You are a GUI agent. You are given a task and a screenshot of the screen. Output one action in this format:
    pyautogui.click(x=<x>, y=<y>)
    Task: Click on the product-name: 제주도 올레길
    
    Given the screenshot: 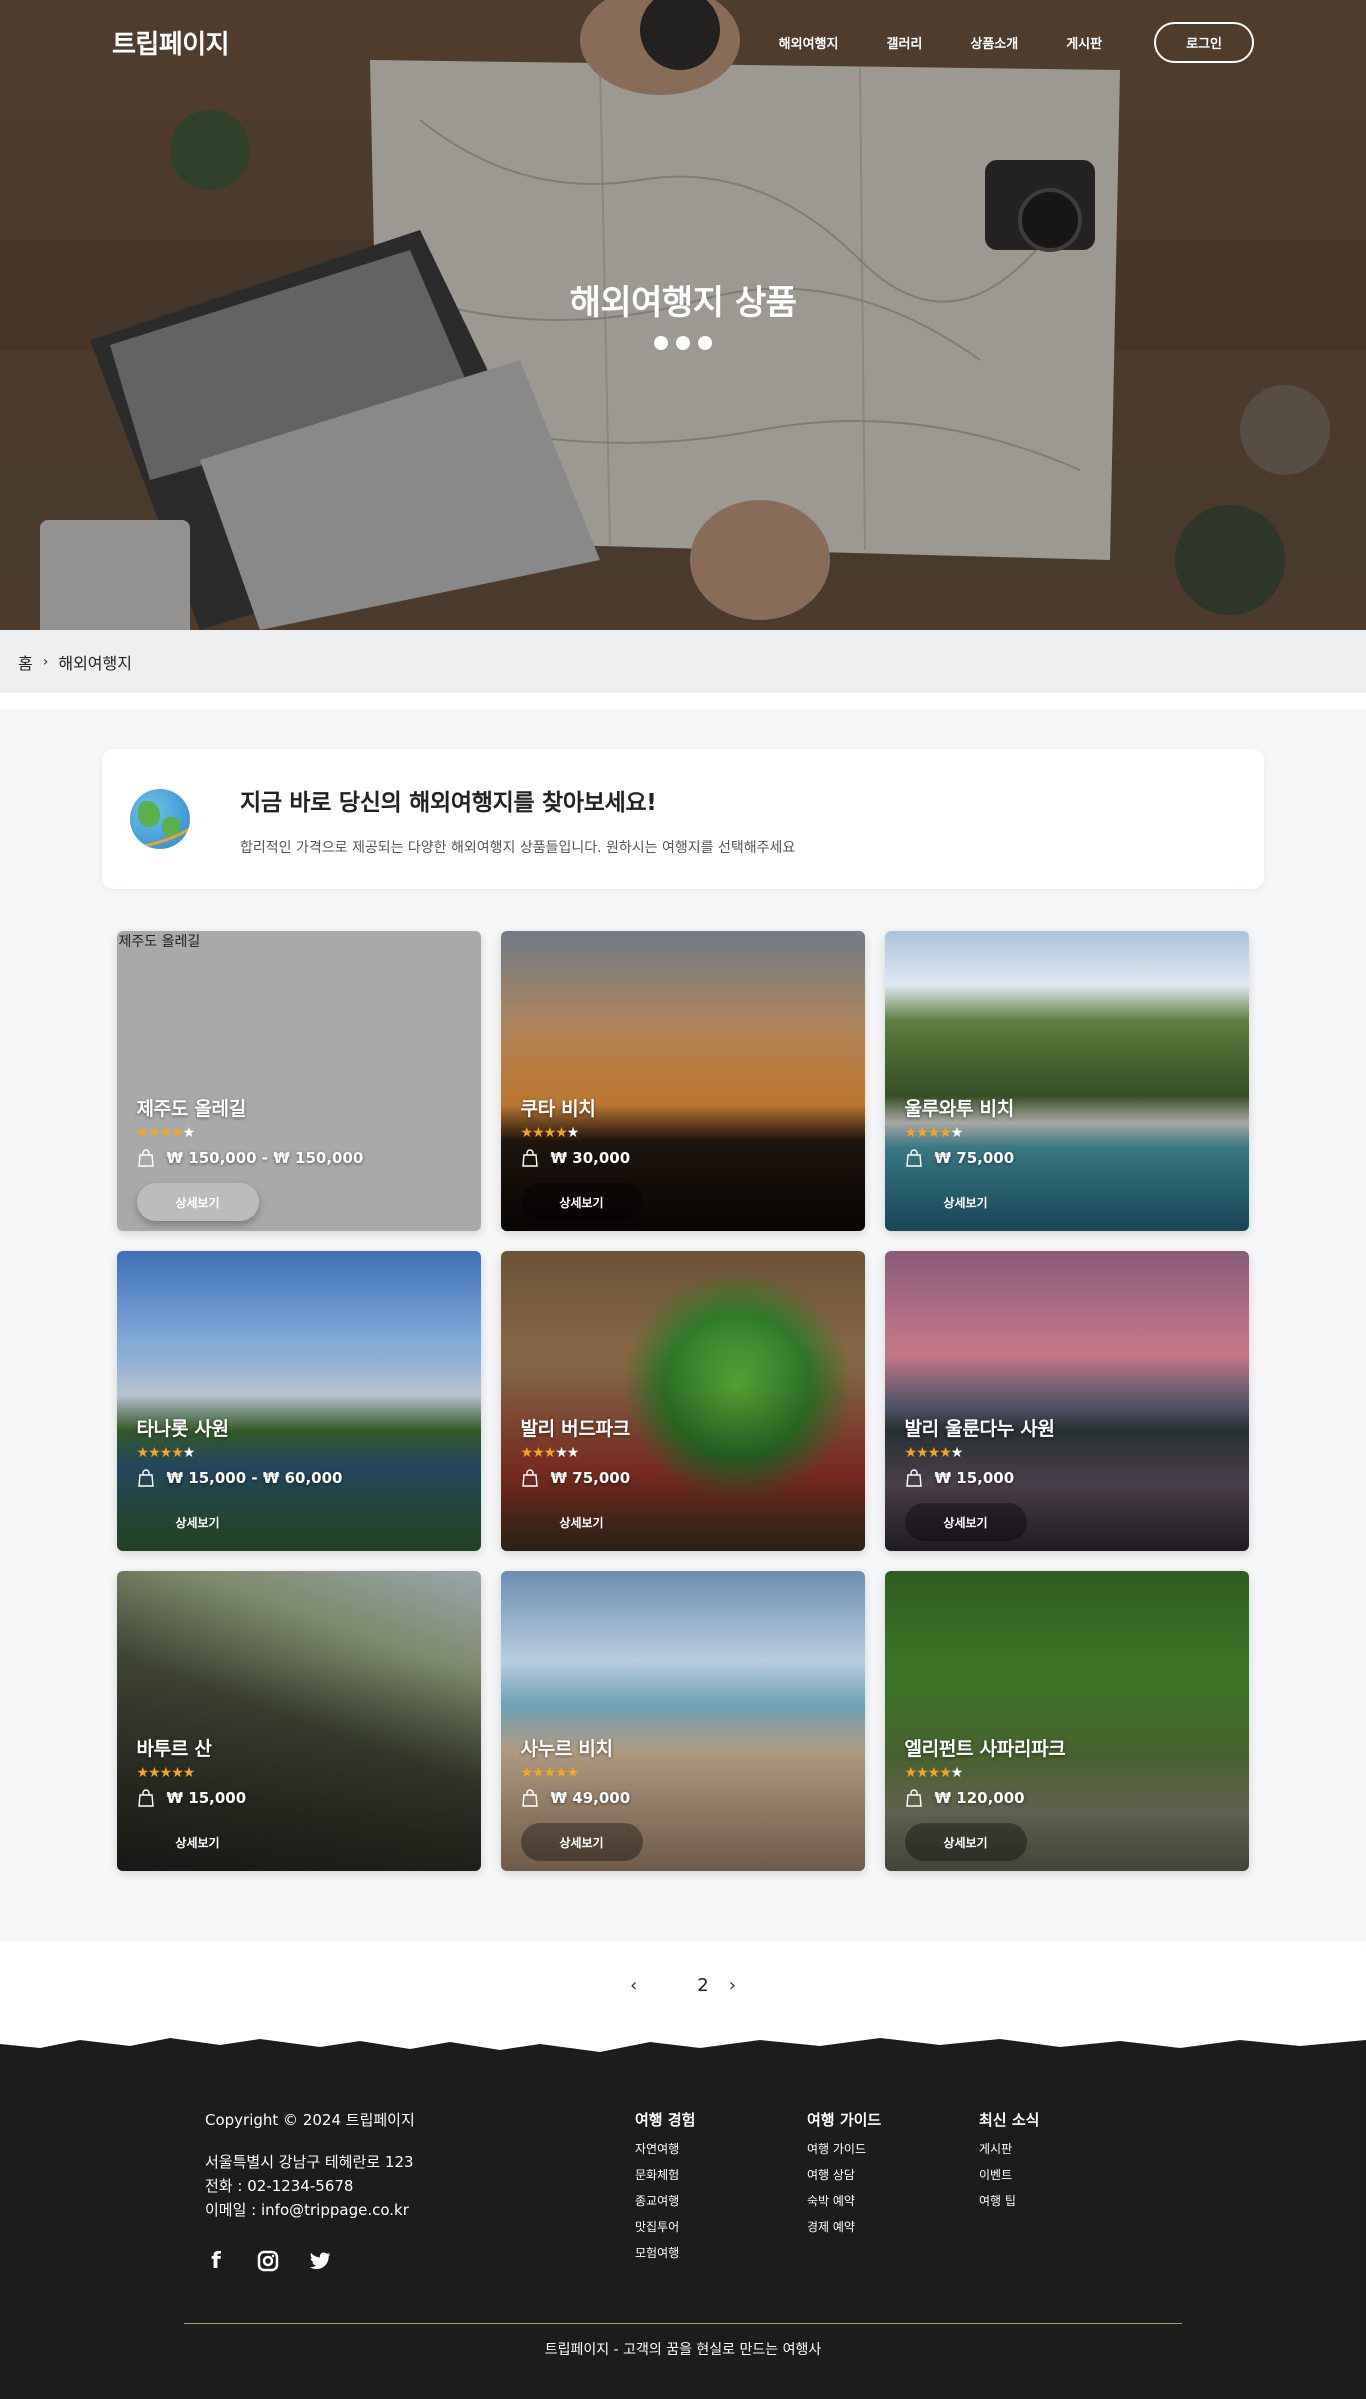 What is the action you would take?
    pyautogui.click(x=191, y=1109)
    